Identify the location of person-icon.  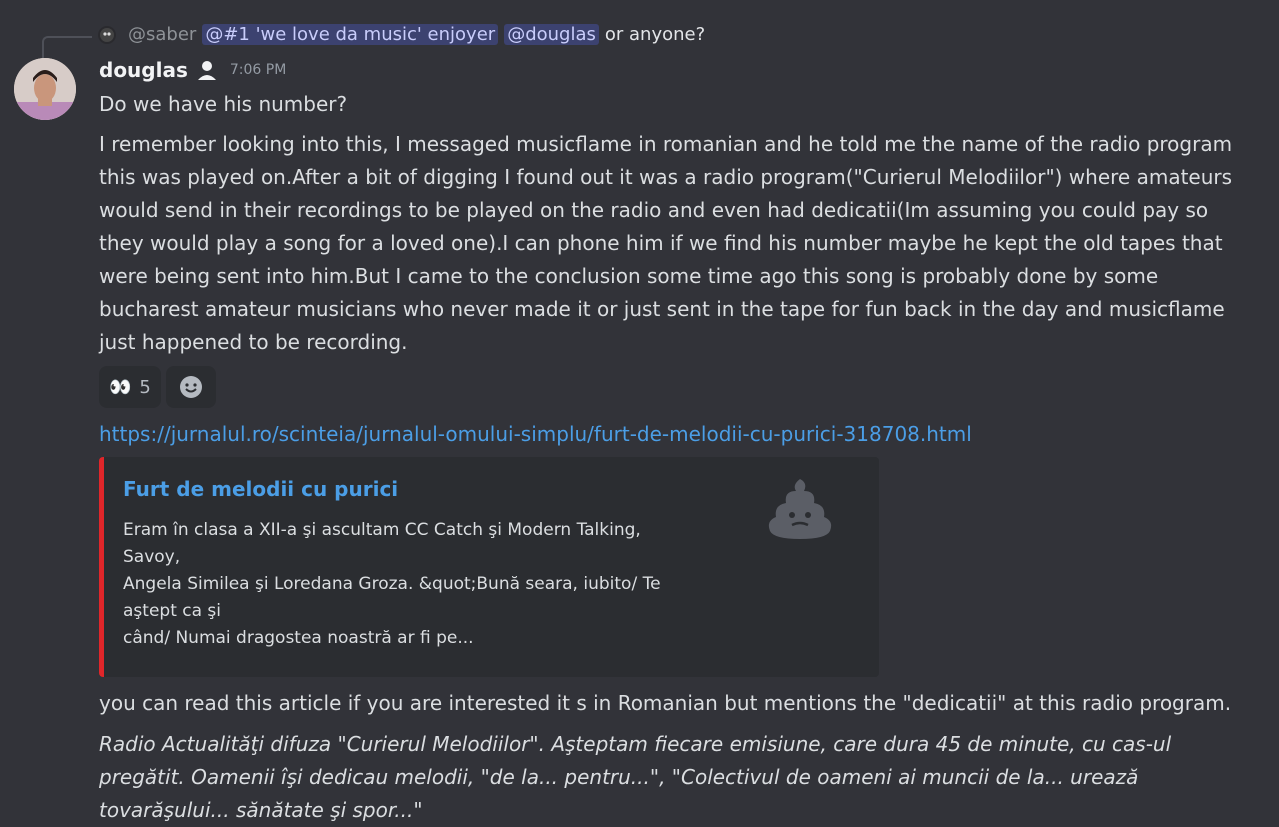
(206, 70).